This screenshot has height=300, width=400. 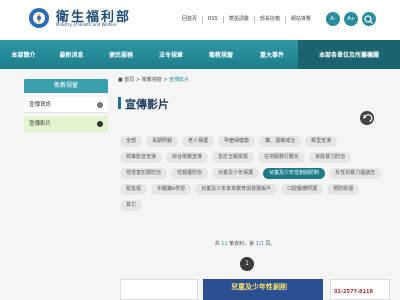 I want to click on video-thumbnail, so click(x=159, y=289).